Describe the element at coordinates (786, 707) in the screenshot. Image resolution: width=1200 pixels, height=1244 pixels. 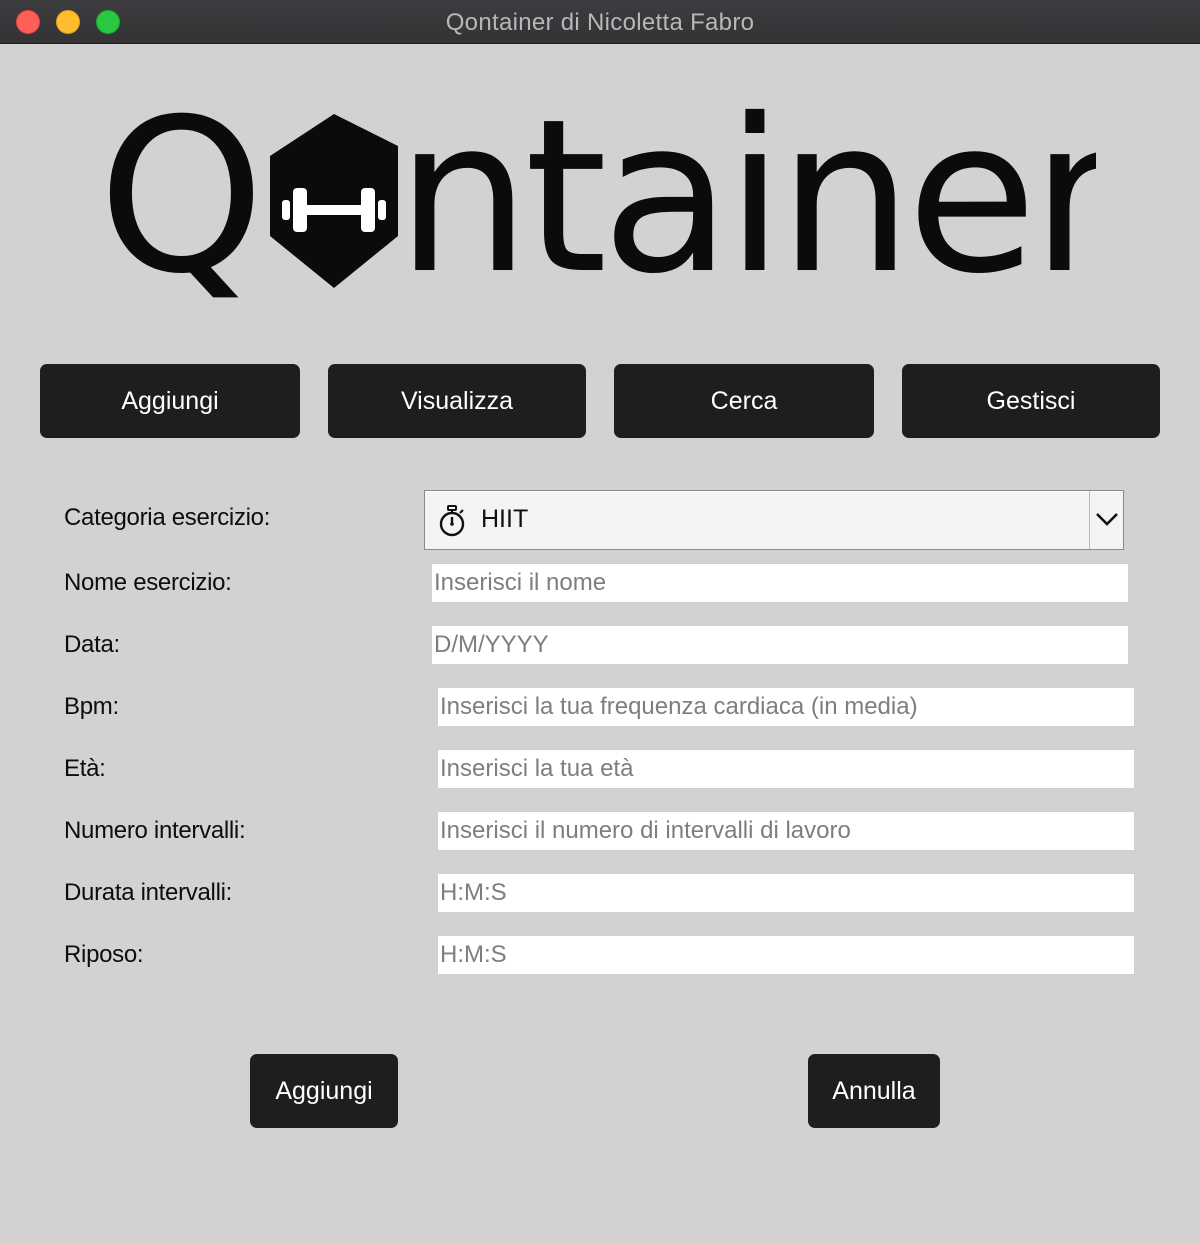
I see `bpm-input` at that location.